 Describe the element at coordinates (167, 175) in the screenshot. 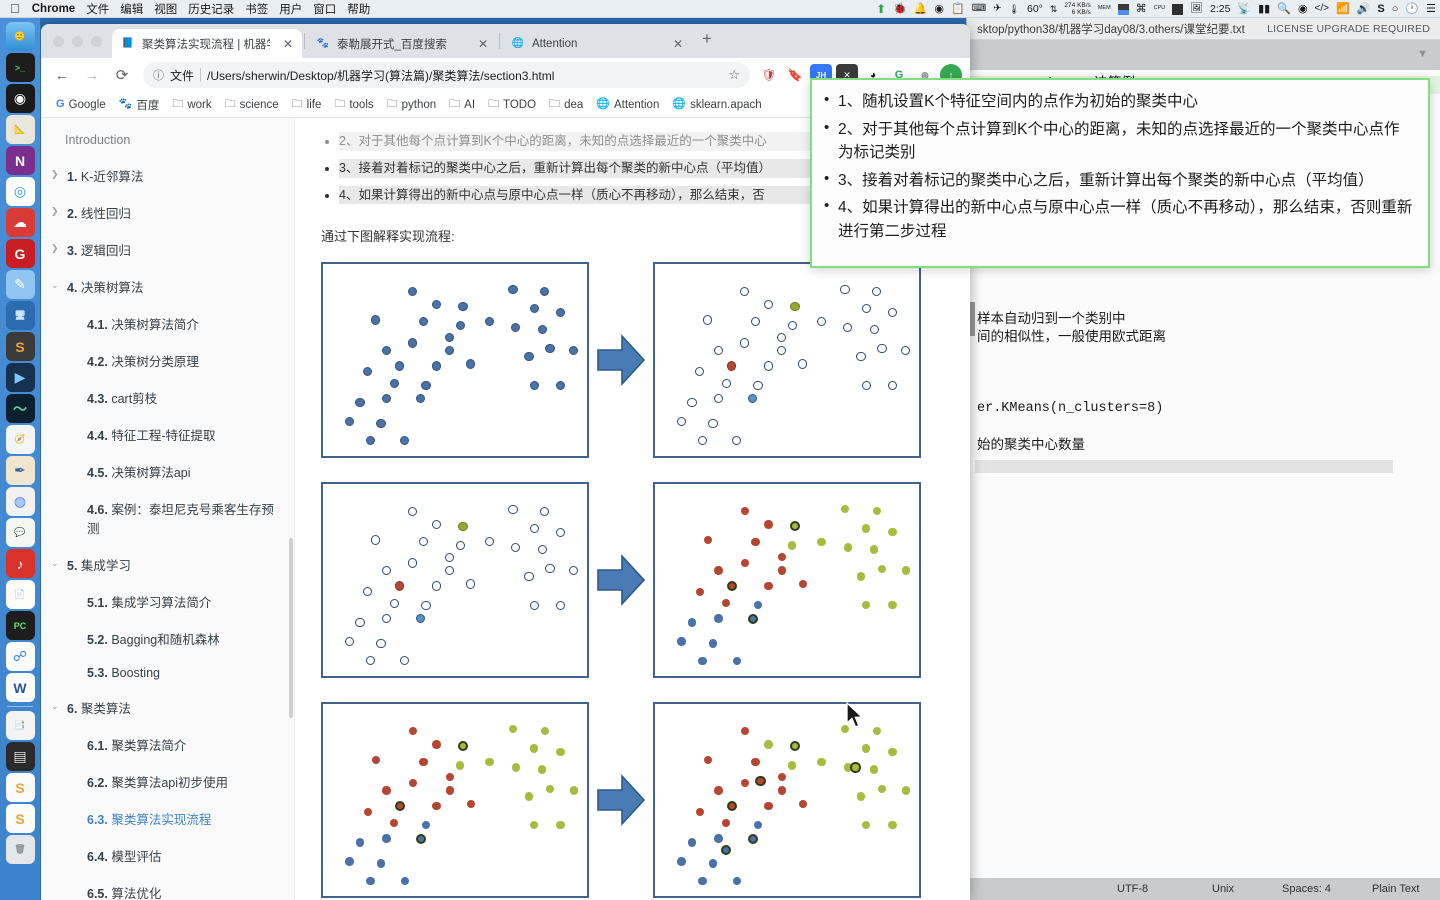

I see `sidebar-item-1: ❯ 1. K-近邻算法` at that location.